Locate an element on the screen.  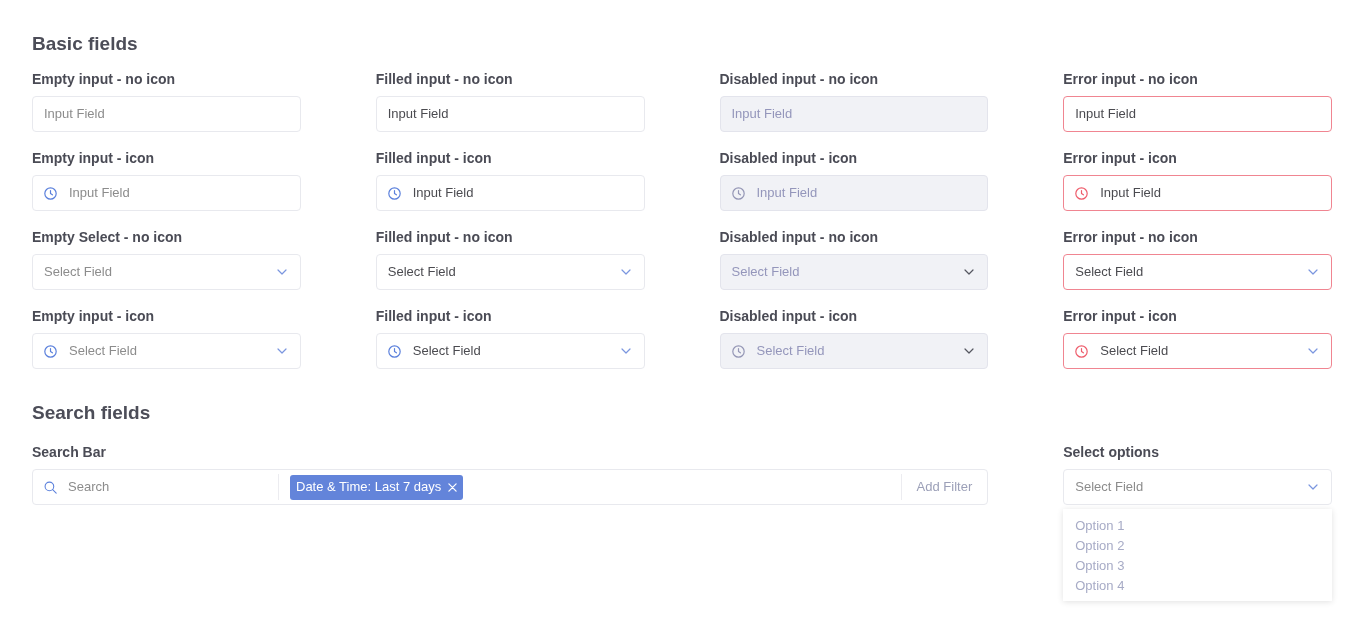
close-icon is located at coordinates (453, 487).